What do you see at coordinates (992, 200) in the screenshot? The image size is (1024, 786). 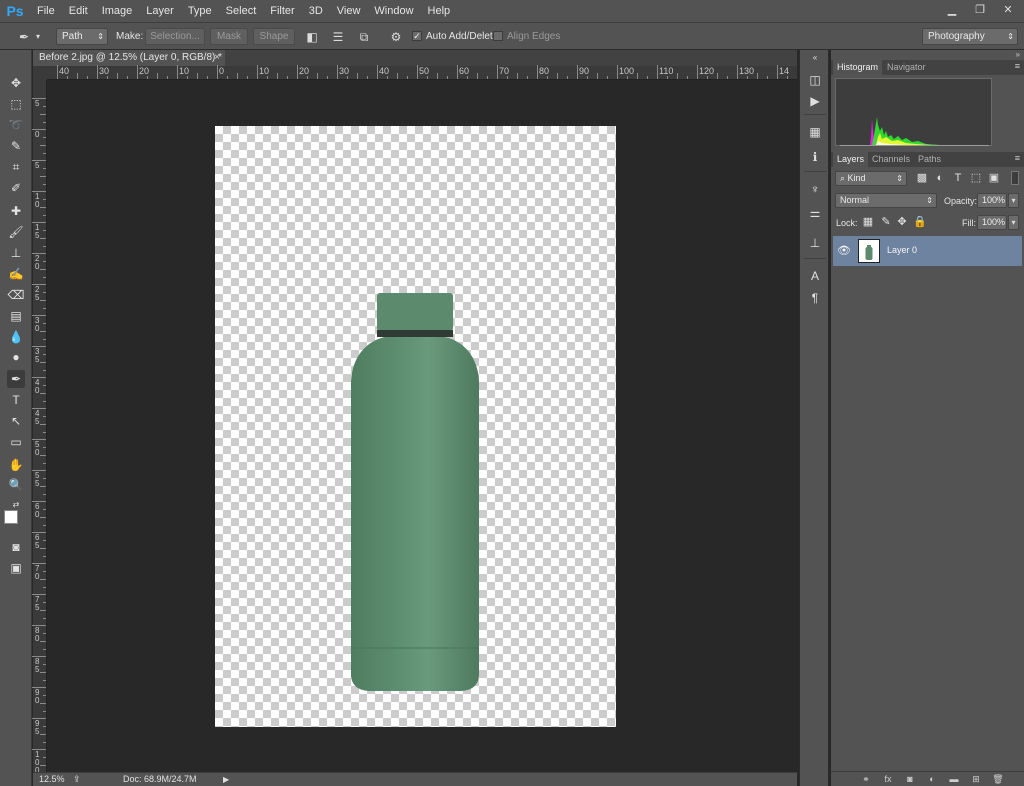 I see `opacity-input: 100%` at bounding box center [992, 200].